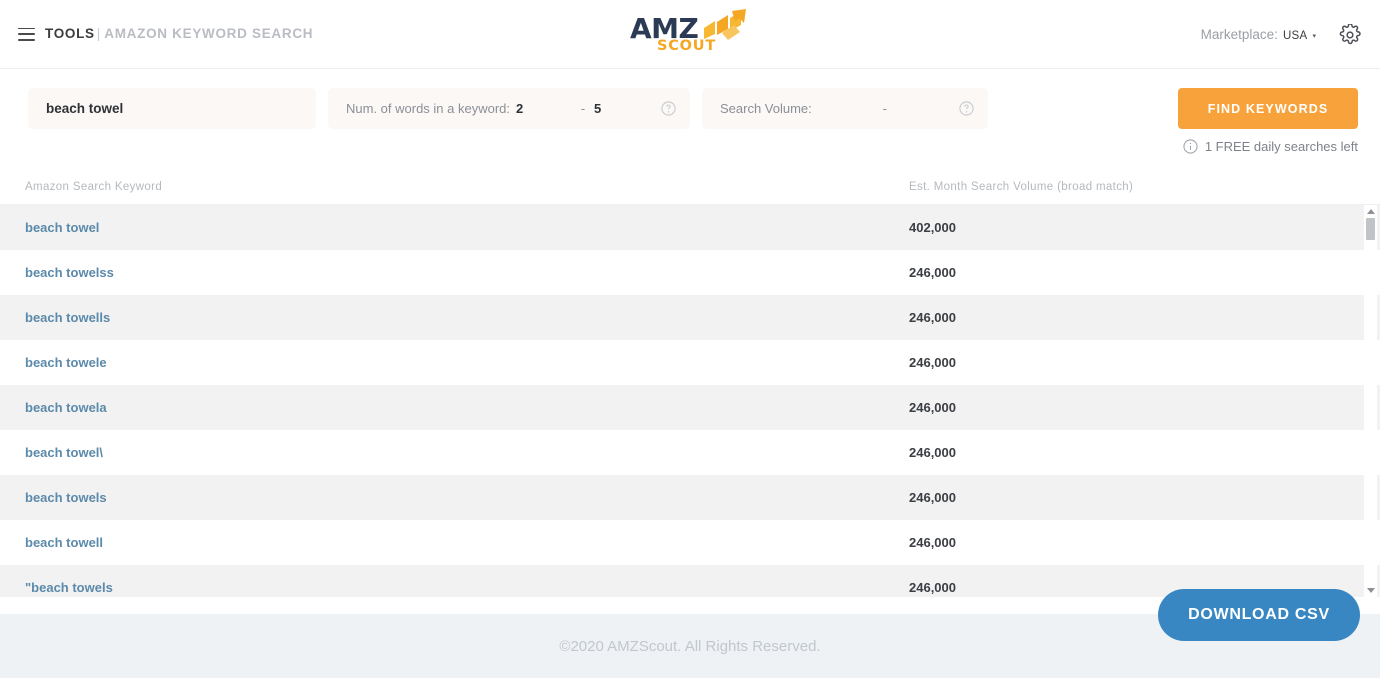 Image resolution: width=1380 pixels, height=678 pixels. What do you see at coordinates (181, 108) in the screenshot?
I see `search-input` at bounding box center [181, 108].